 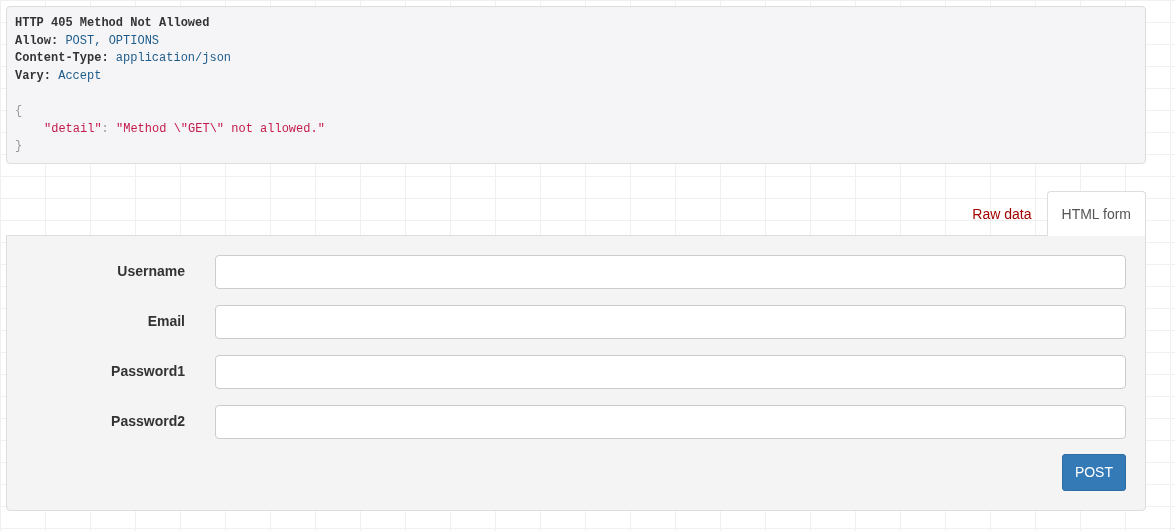 I want to click on field-label: Password1, so click(x=148, y=372).